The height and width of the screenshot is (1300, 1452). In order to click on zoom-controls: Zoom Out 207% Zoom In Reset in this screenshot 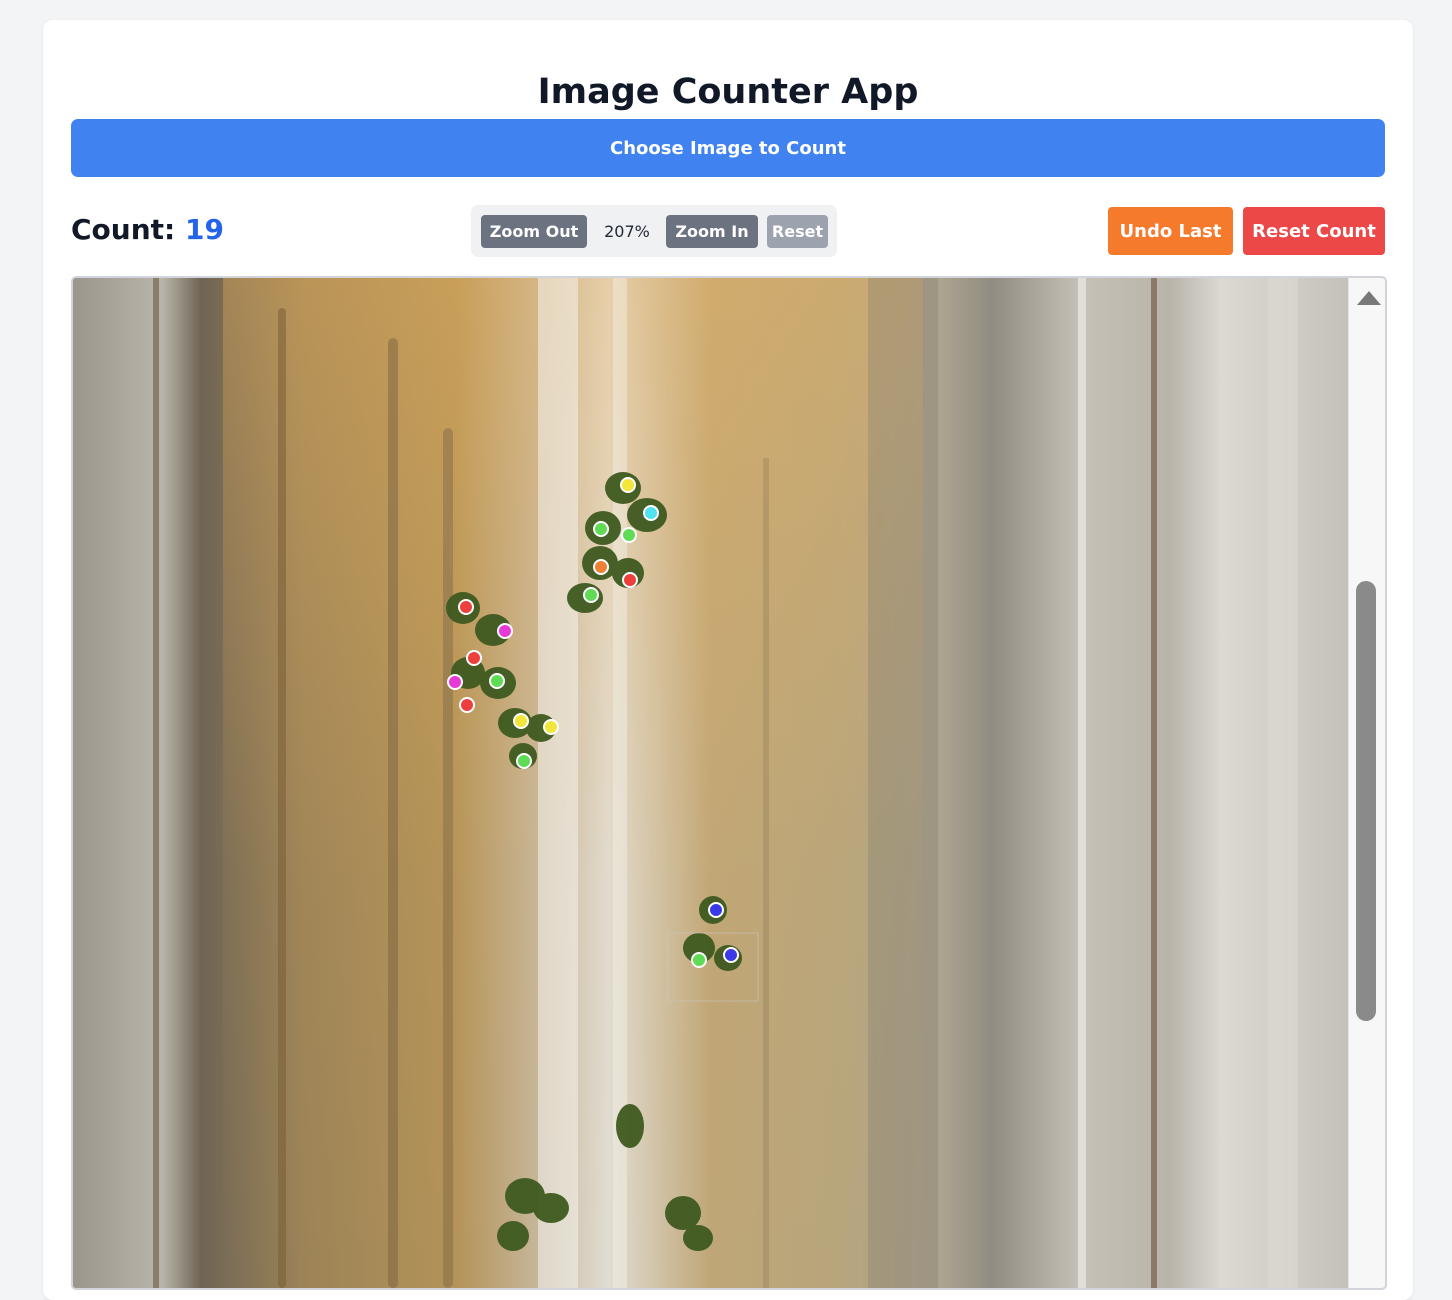, I will do `click(654, 231)`.